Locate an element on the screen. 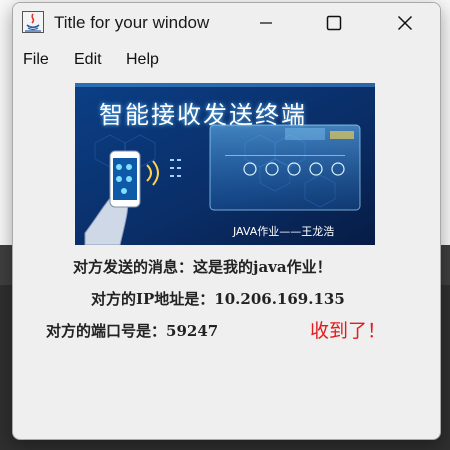 Image resolution: width=450 pixels, height=450 pixels. minimize-icon is located at coordinates (266, 23).